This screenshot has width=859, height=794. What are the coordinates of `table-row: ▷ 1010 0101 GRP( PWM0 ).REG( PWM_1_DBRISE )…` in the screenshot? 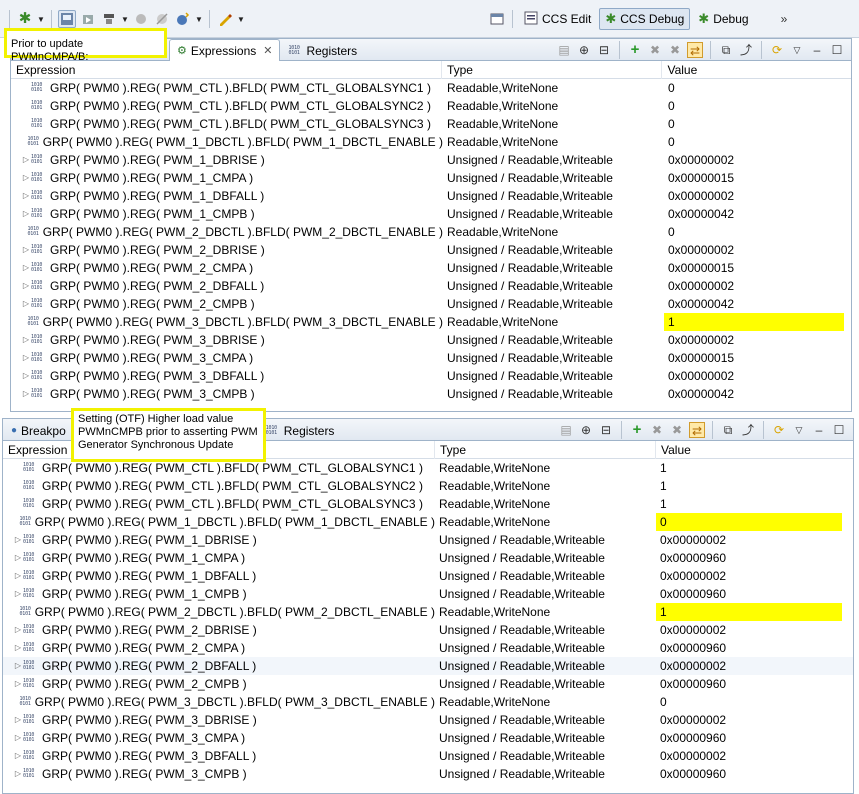 It's located at (431, 160).